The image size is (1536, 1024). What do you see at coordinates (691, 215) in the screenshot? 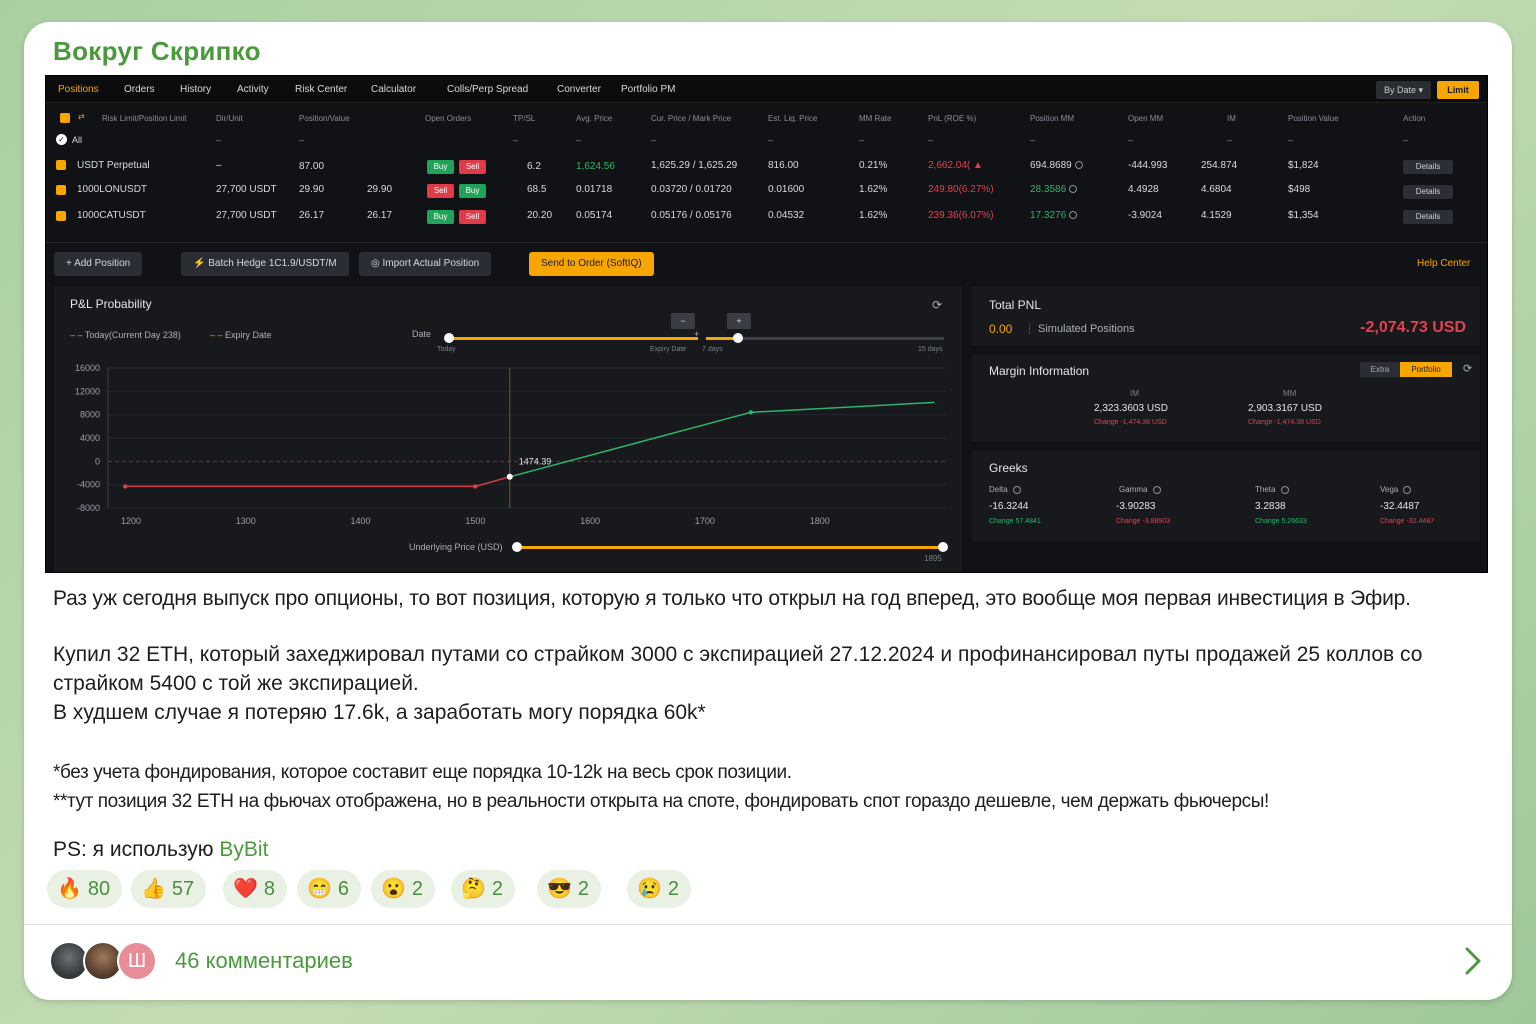
I see `row-cur-mark: 0.05176 / 0.05176` at bounding box center [691, 215].